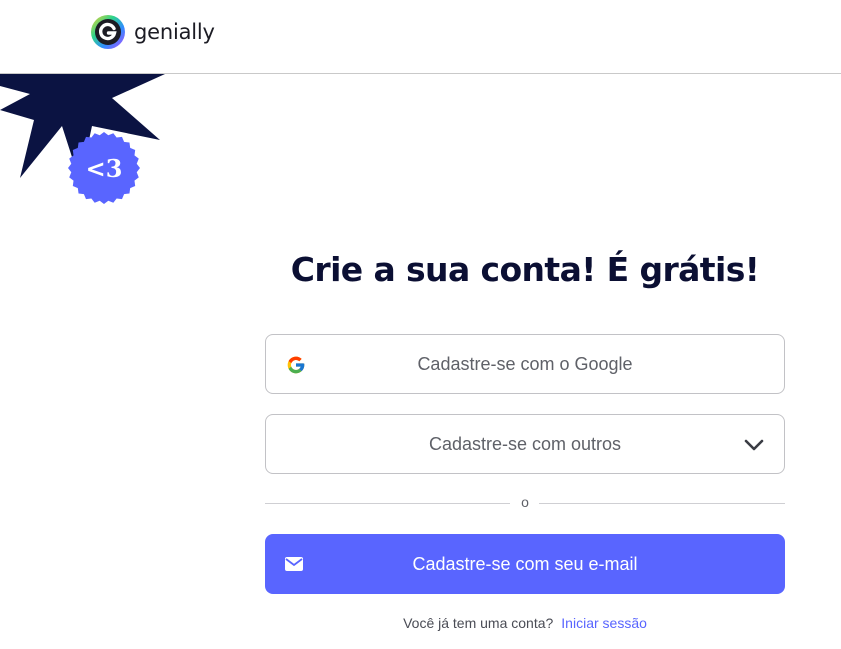  Describe the element at coordinates (604, 623) in the screenshot. I see `login-link: Iniciar sessão` at that location.